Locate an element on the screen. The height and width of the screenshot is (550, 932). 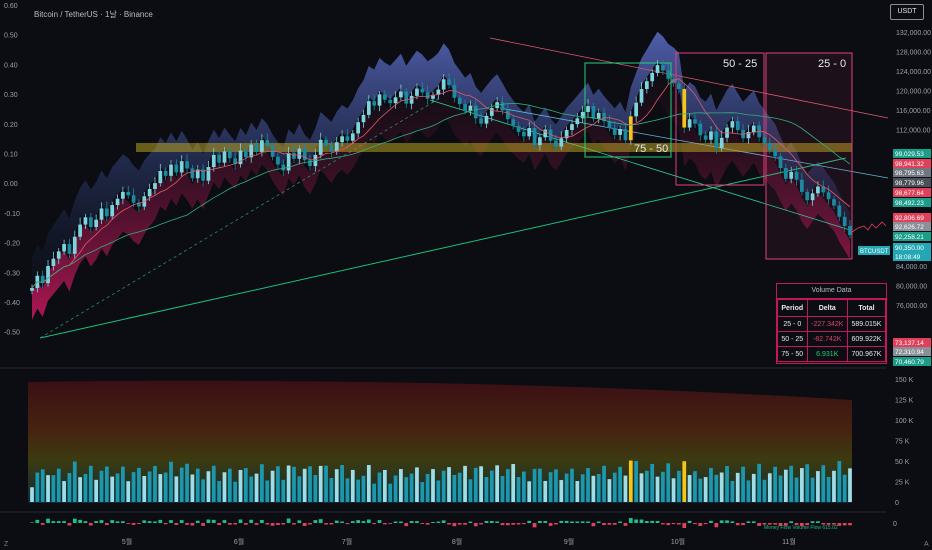
volume-axis-tick: 50 K is located at coordinates (902, 462).